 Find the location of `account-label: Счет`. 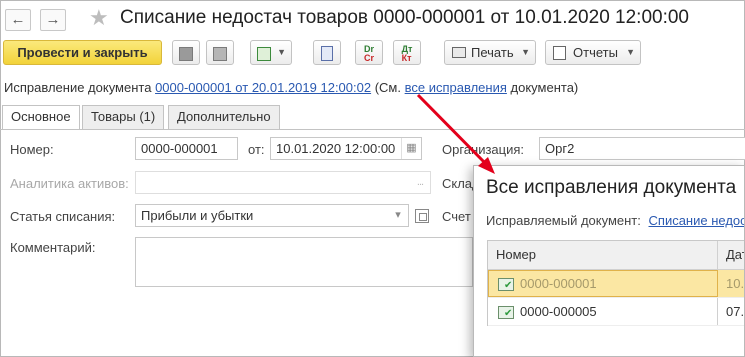

account-label: Счет is located at coordinates (456, 216).